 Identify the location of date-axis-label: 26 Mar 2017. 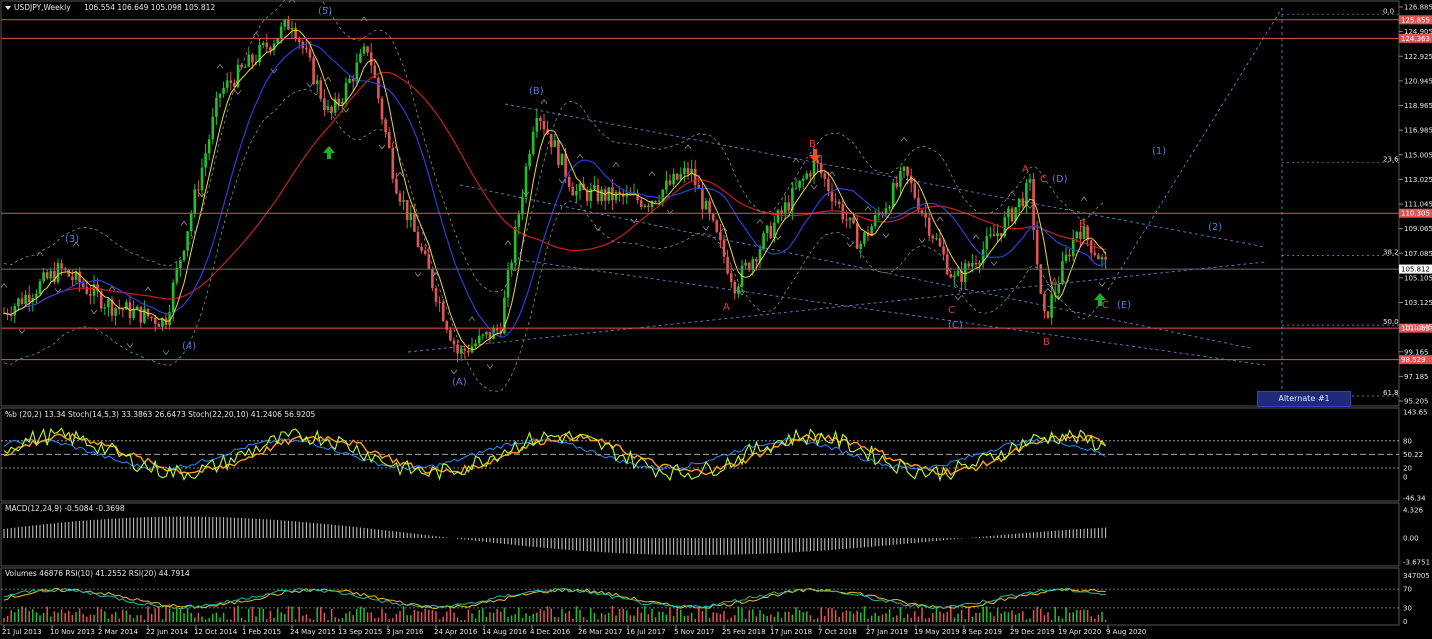
(600, 632).